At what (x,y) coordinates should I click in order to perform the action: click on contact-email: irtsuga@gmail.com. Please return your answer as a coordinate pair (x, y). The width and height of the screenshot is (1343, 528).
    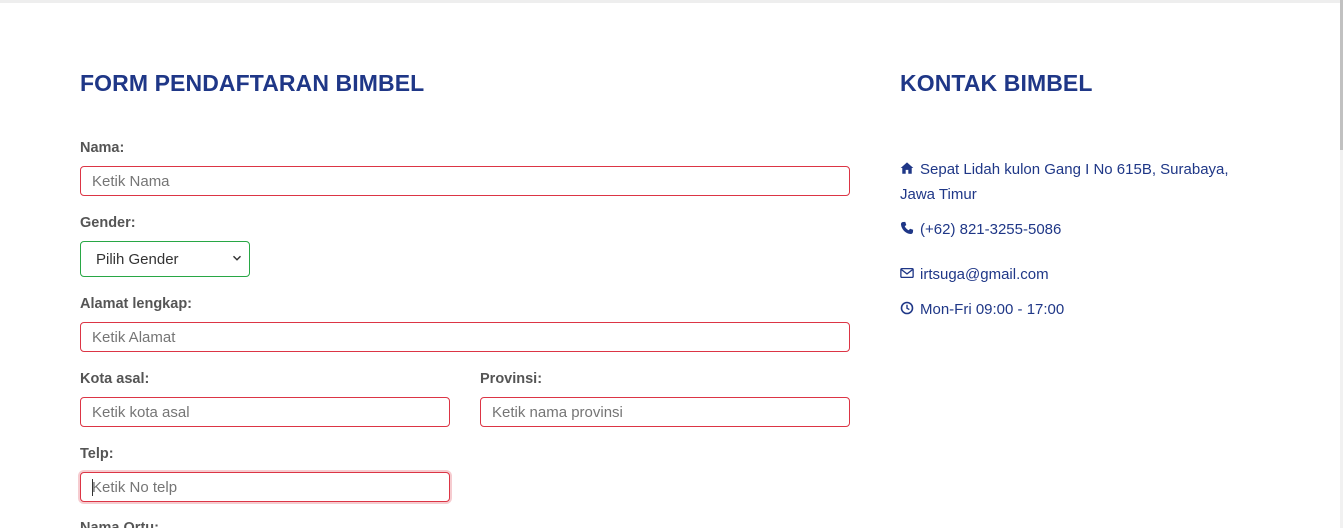
    Looking at the image, I should click on (974, 274).